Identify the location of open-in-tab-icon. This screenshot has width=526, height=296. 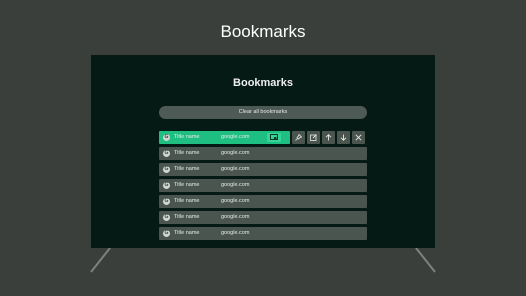
(274, 137).